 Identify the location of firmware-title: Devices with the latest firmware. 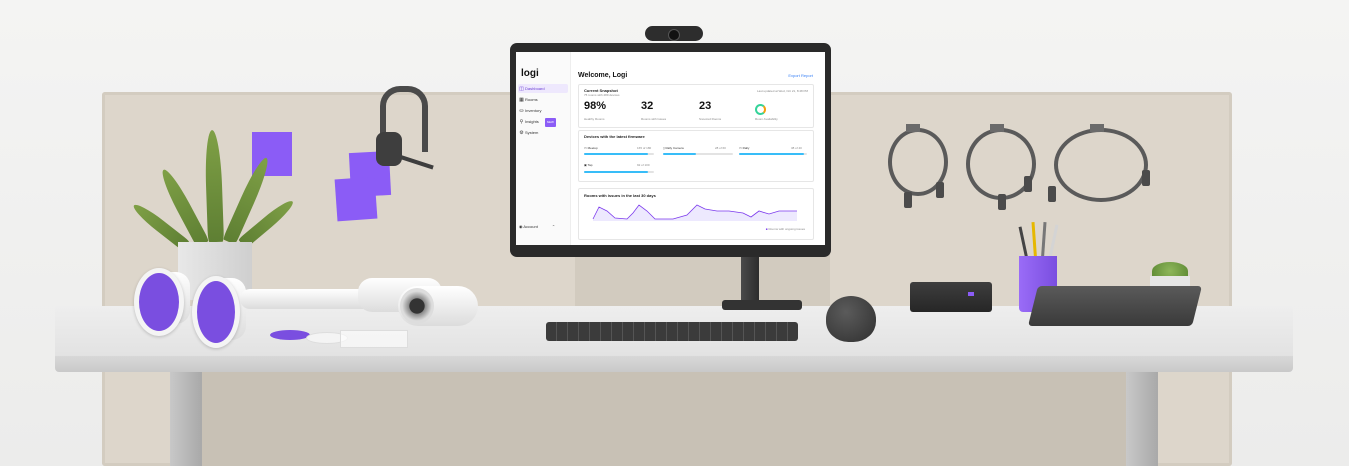
(614, 136).